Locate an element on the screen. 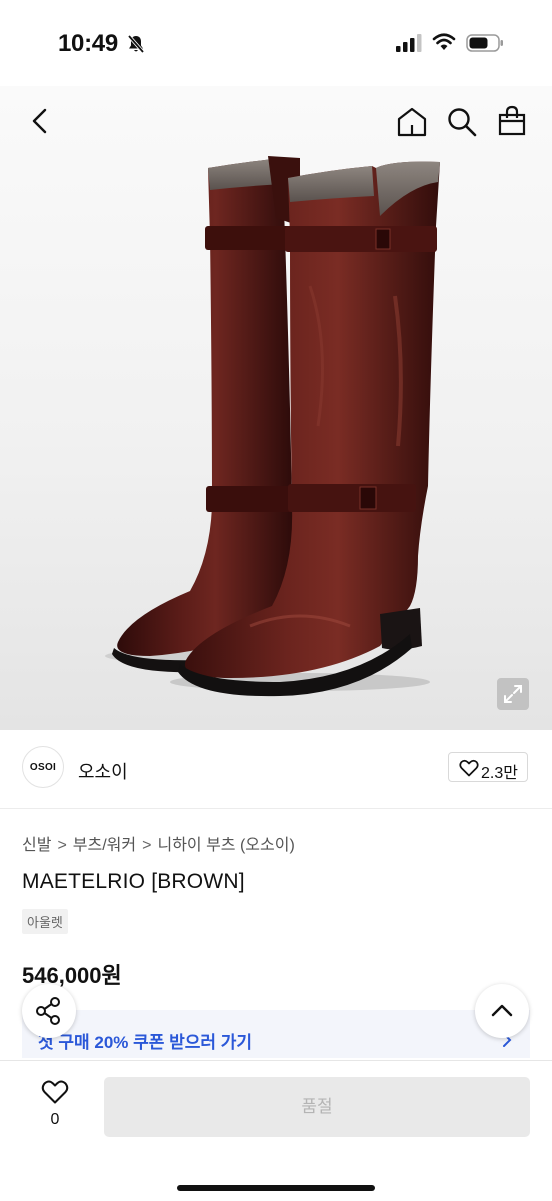 This screenshot has height=1201, width=552. bottom-action-bar: 0 품절 is located at coordinates (276, 1130).